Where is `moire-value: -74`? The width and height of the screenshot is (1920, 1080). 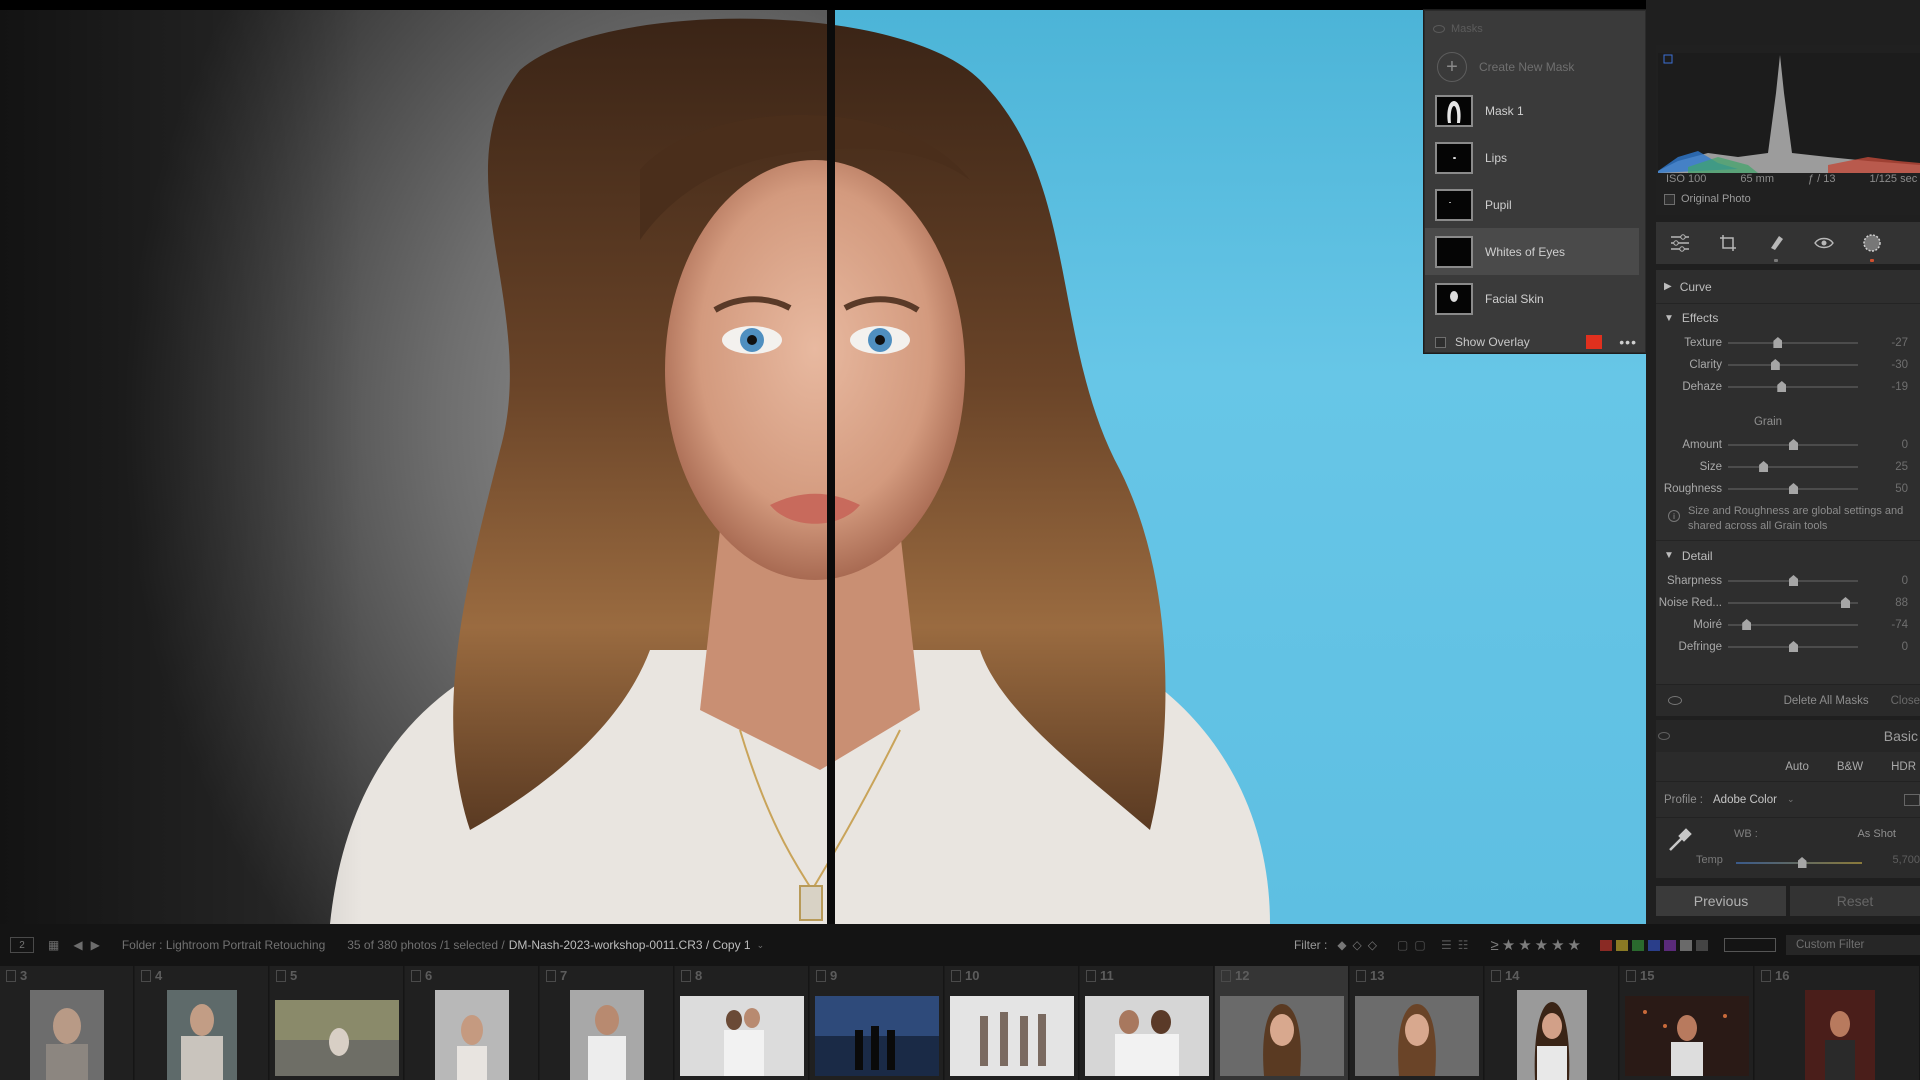 moire-value: -74 is located at coordinates (1888, 625).